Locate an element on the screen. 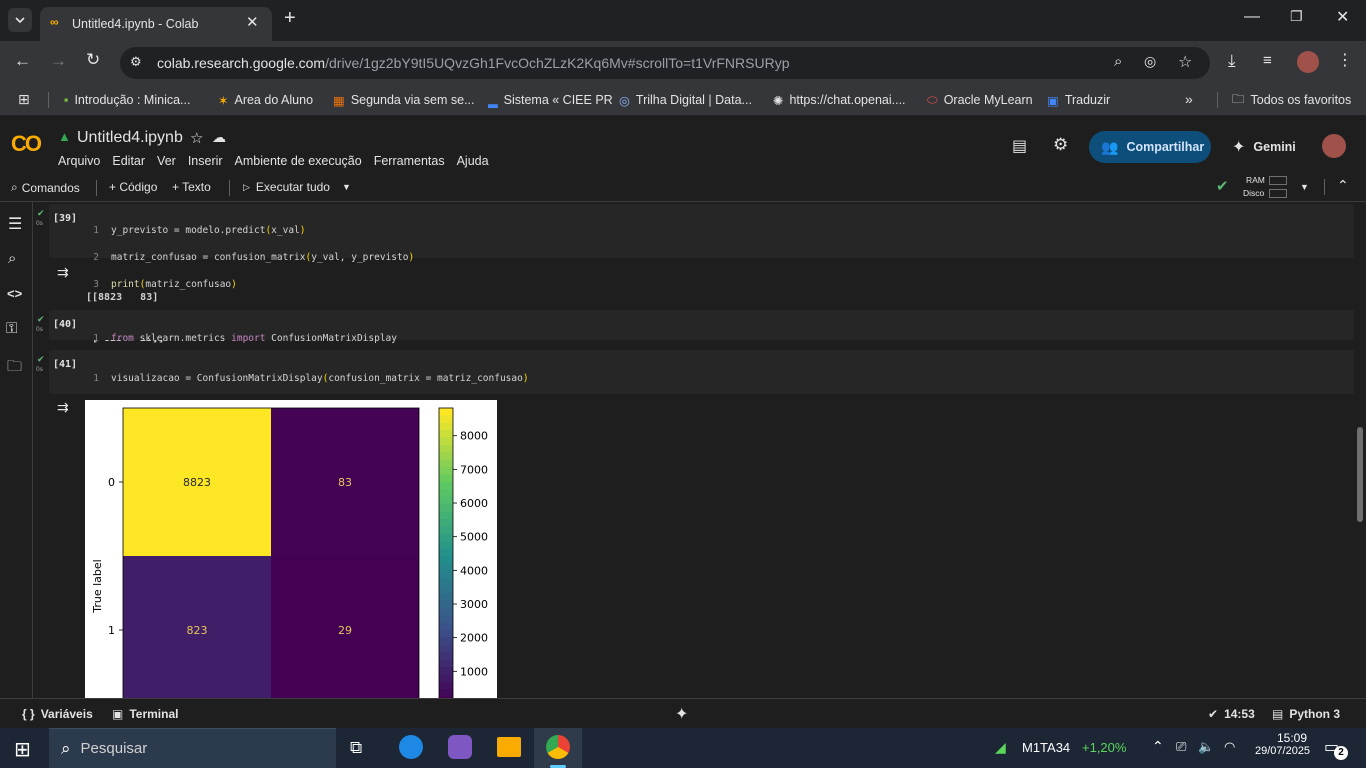 The height and width of the screenshot is (768, 1366). network-icon: ⎚ is located at coordinates (1181, 747).